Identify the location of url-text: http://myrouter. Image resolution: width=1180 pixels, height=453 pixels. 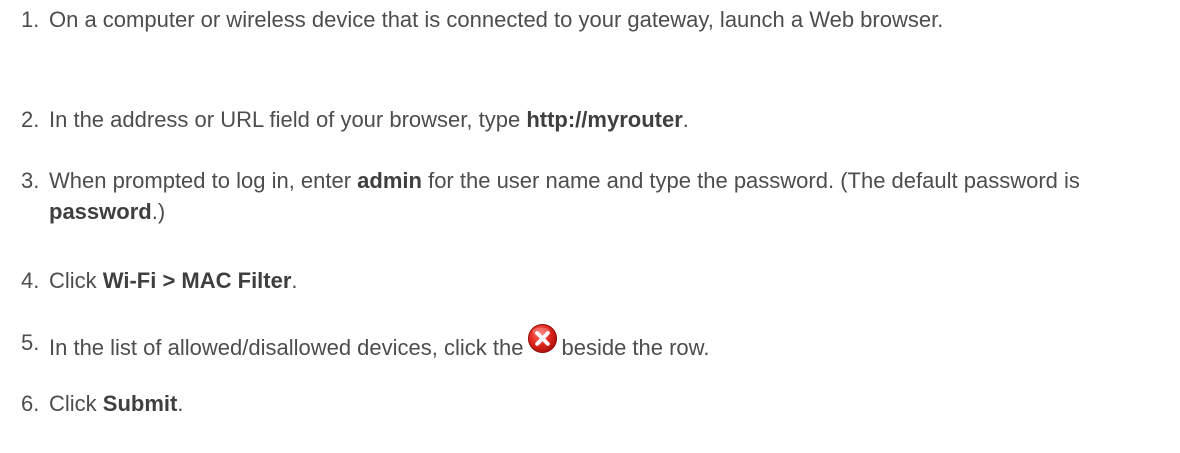
(604, 119).